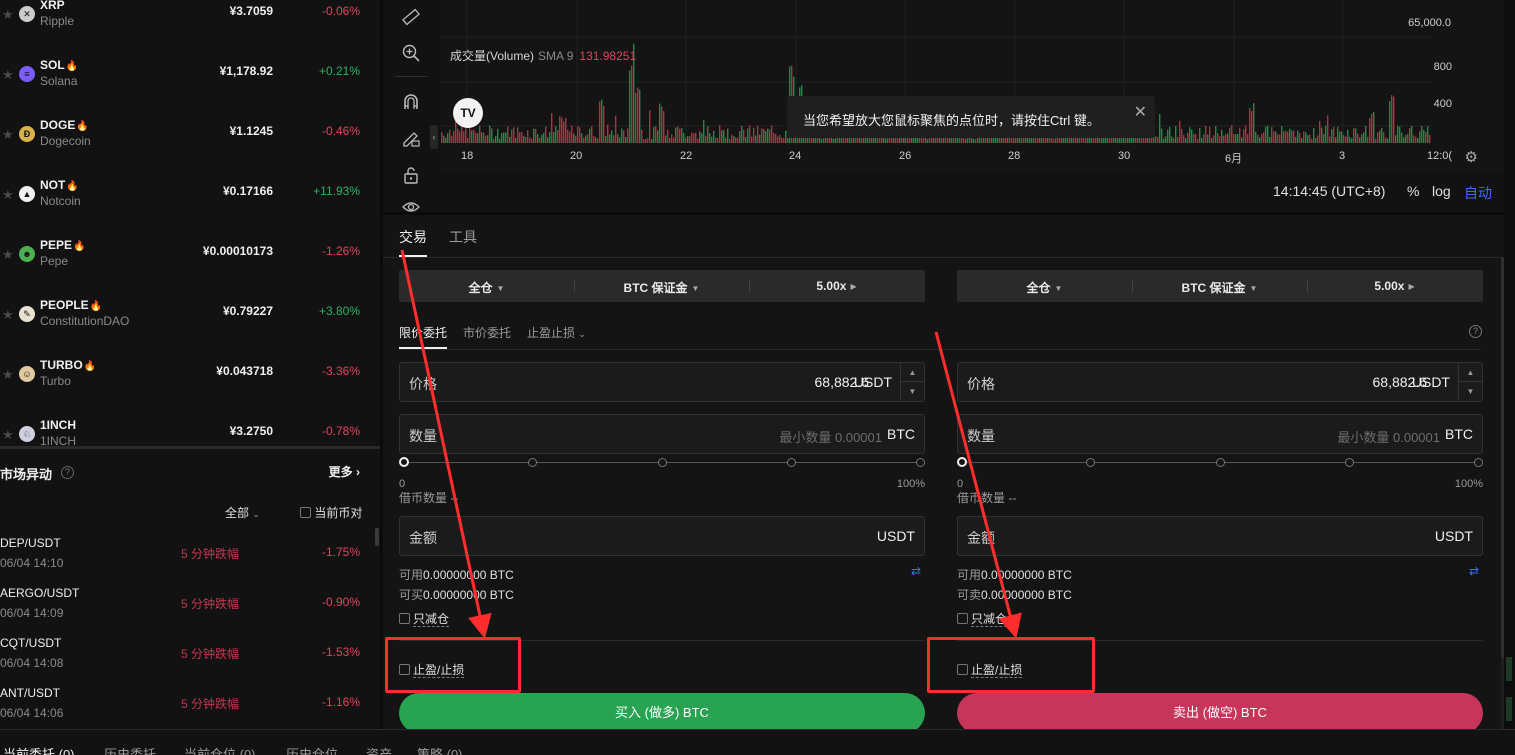 This screenshot has height=755, width=1515. Describe the element at coordinates (377, 537) in the screenshot. I see `scrollbar` at that location.